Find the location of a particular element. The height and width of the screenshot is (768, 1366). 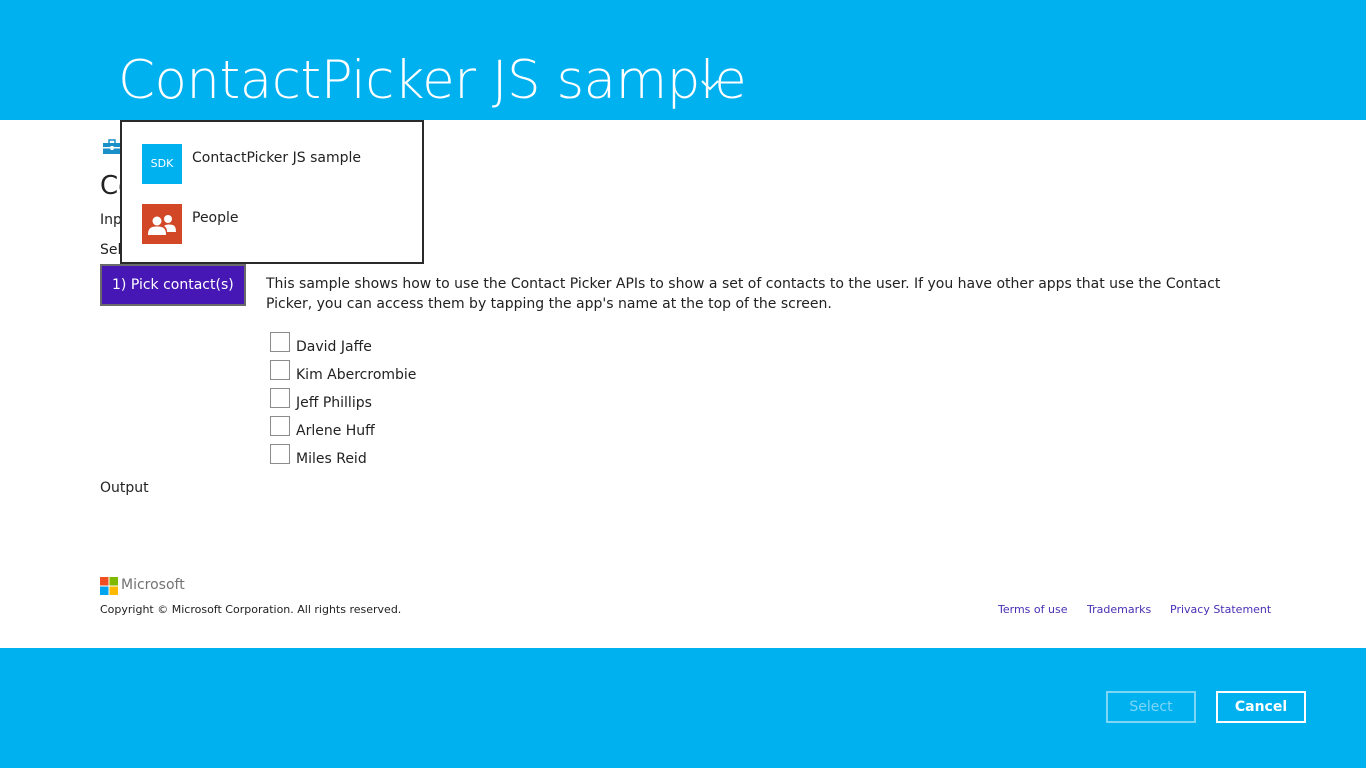

pick-contacts-button: 1) Pick contact(s) is located at coordinates (173, 285).